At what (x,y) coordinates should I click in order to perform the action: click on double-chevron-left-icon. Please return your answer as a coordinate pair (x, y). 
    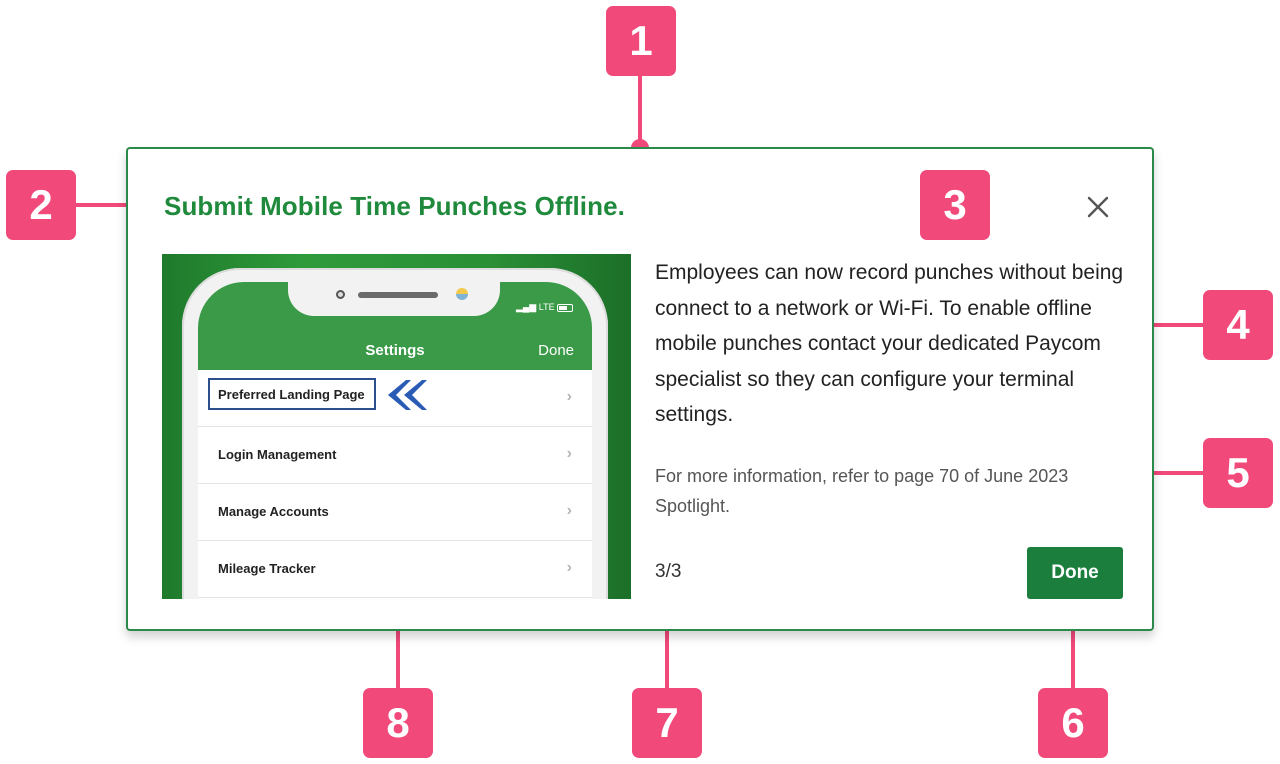
    Looking at the image, I should click on (407, 395).